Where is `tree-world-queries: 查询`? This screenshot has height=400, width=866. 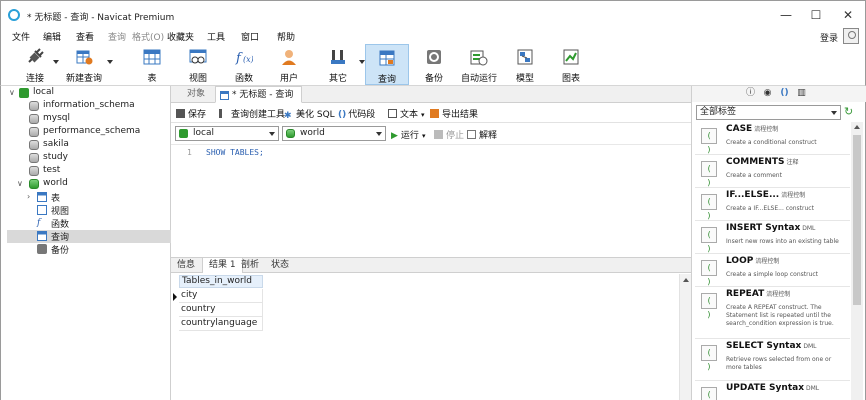
tree-world-queries: 查询 is located at coordinates (89, 236).